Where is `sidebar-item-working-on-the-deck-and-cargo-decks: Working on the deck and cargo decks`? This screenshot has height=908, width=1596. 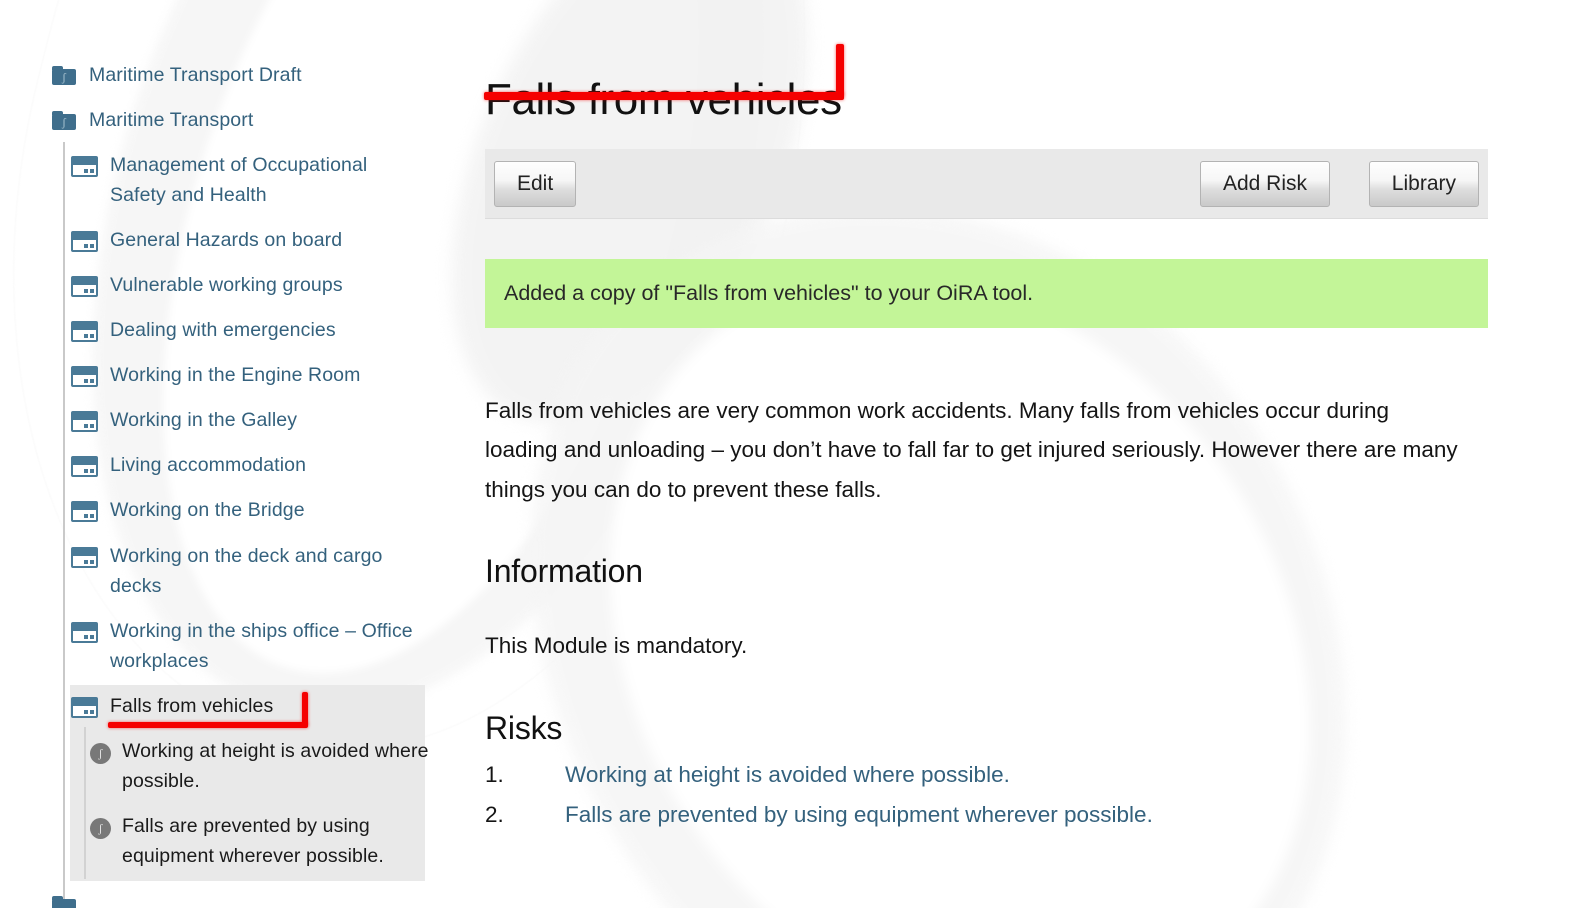 sidebar-item-working-on-the-deck-and-cargo-decks: Working on the deck and cargo decks is located at coordinates (246, 571).